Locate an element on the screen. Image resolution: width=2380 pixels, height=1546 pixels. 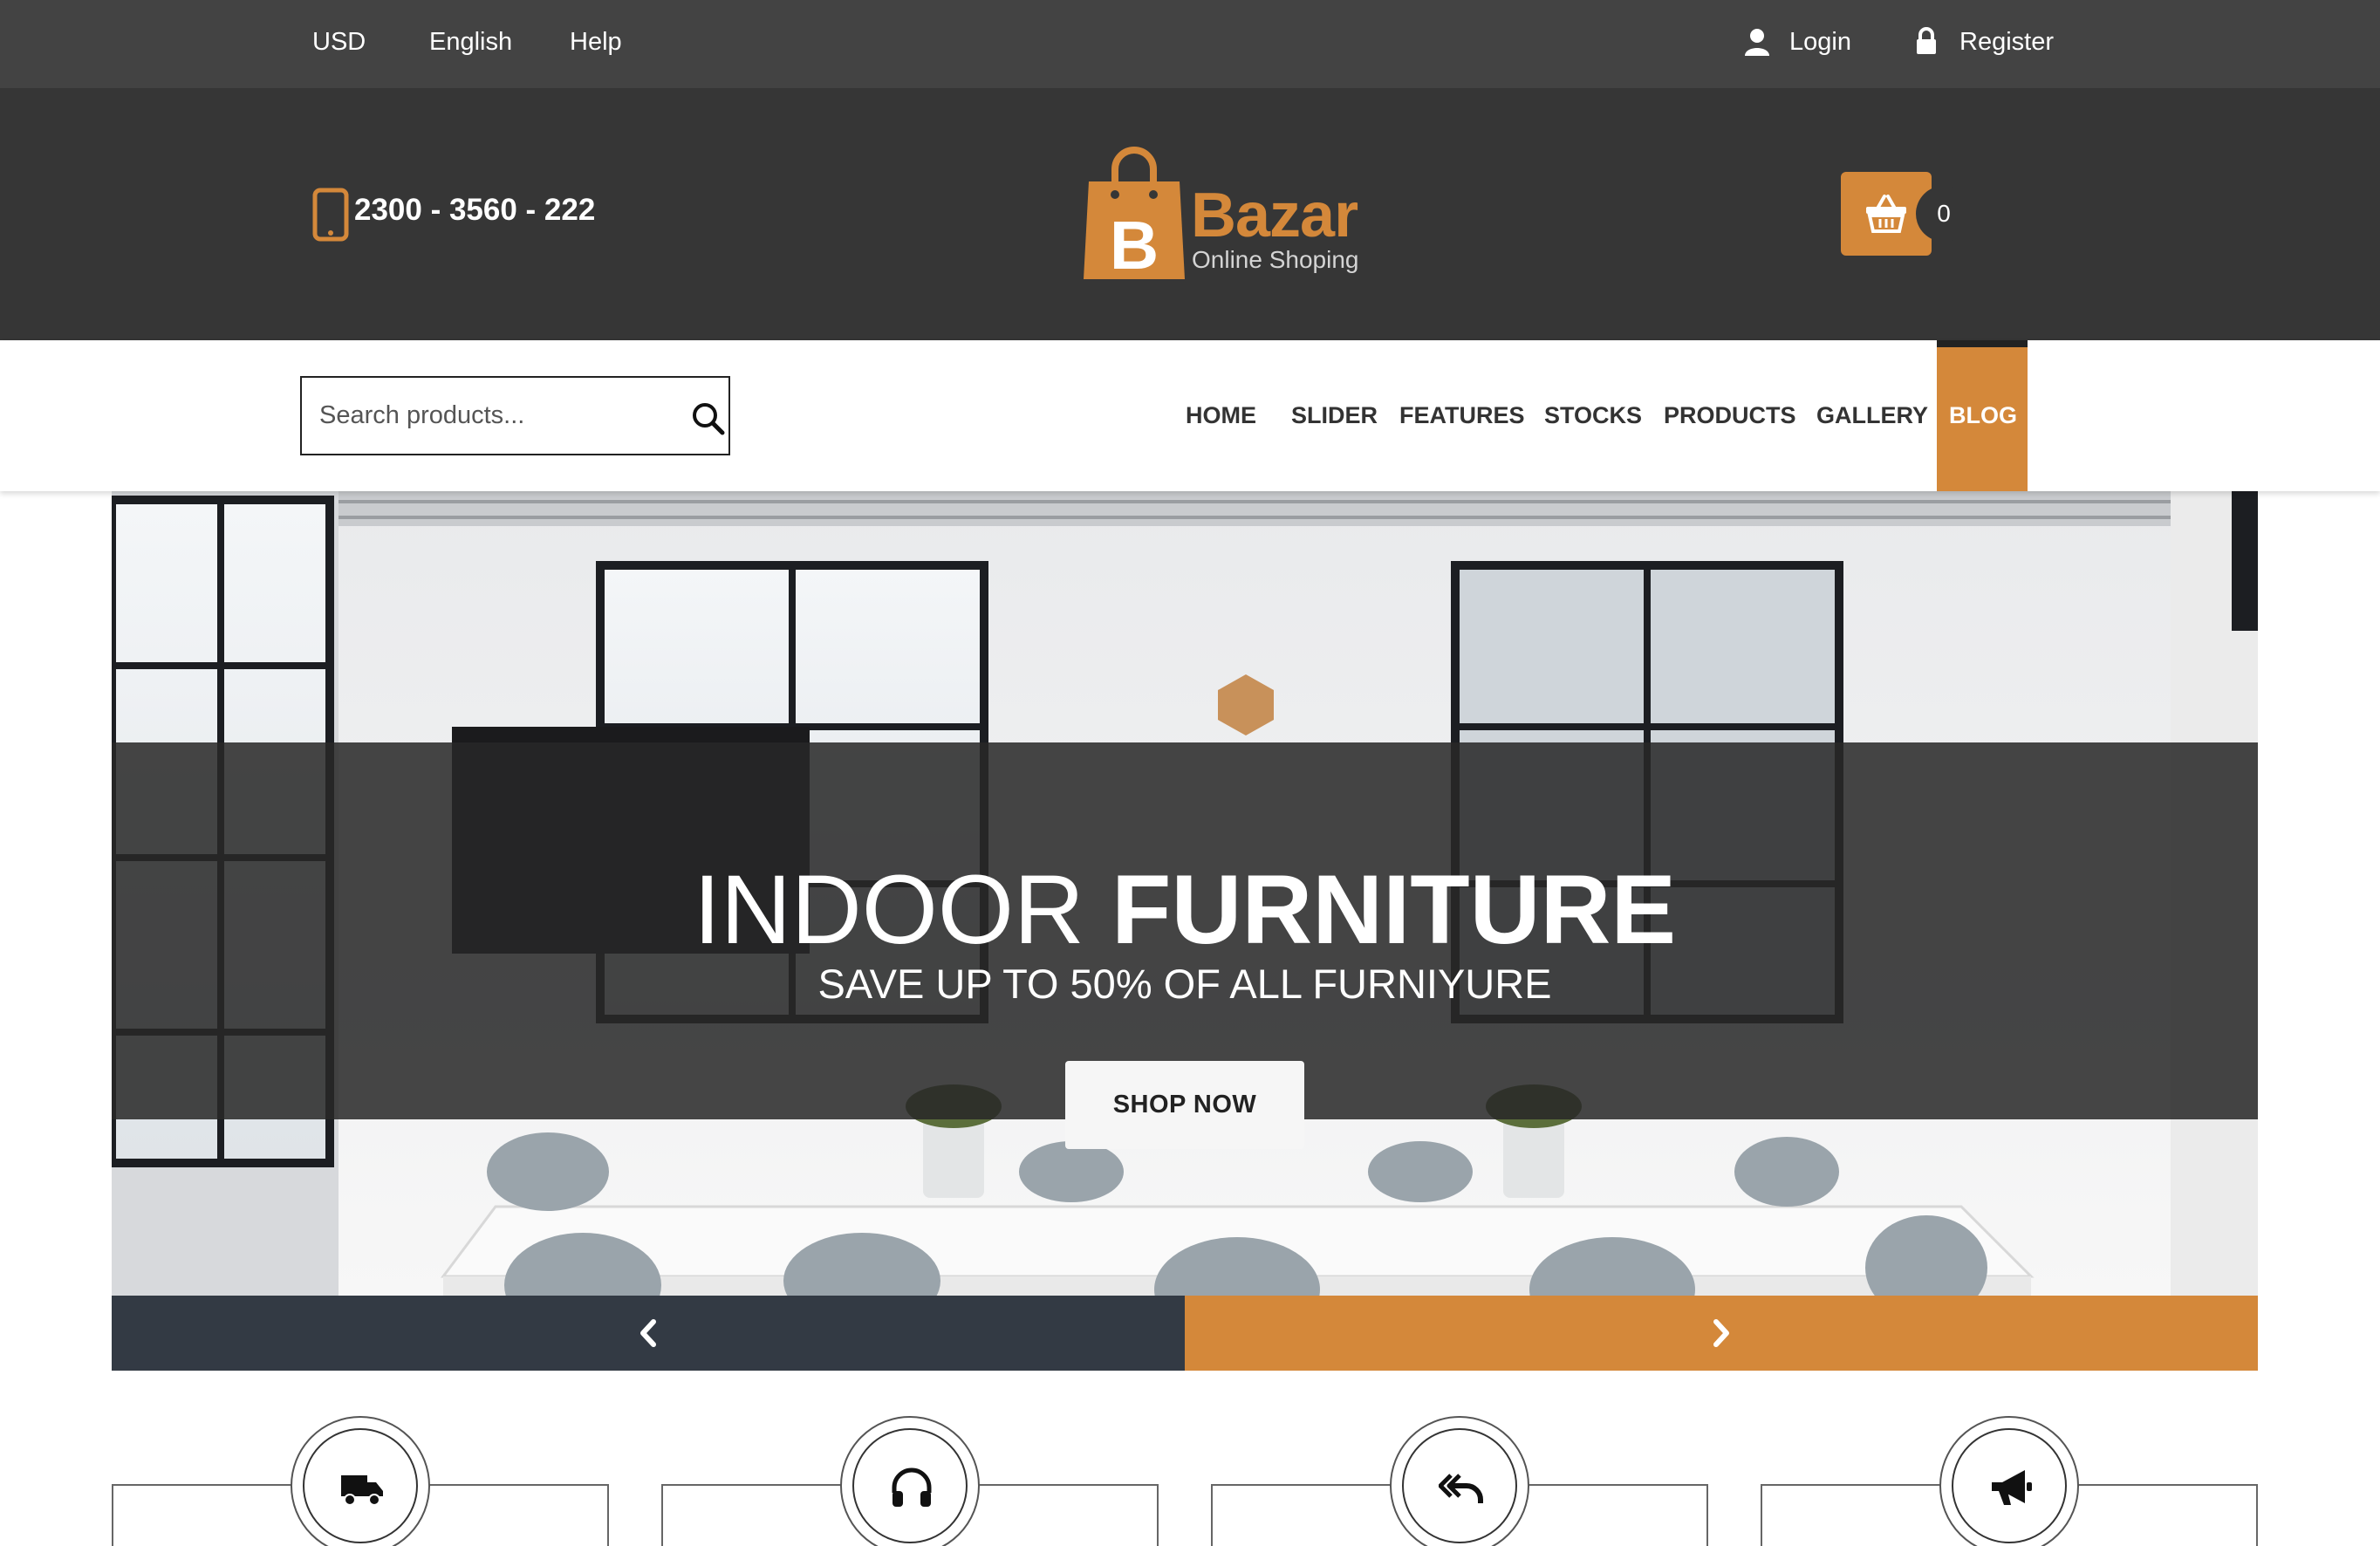
help-link: Help is located at coordinates (596, 42).